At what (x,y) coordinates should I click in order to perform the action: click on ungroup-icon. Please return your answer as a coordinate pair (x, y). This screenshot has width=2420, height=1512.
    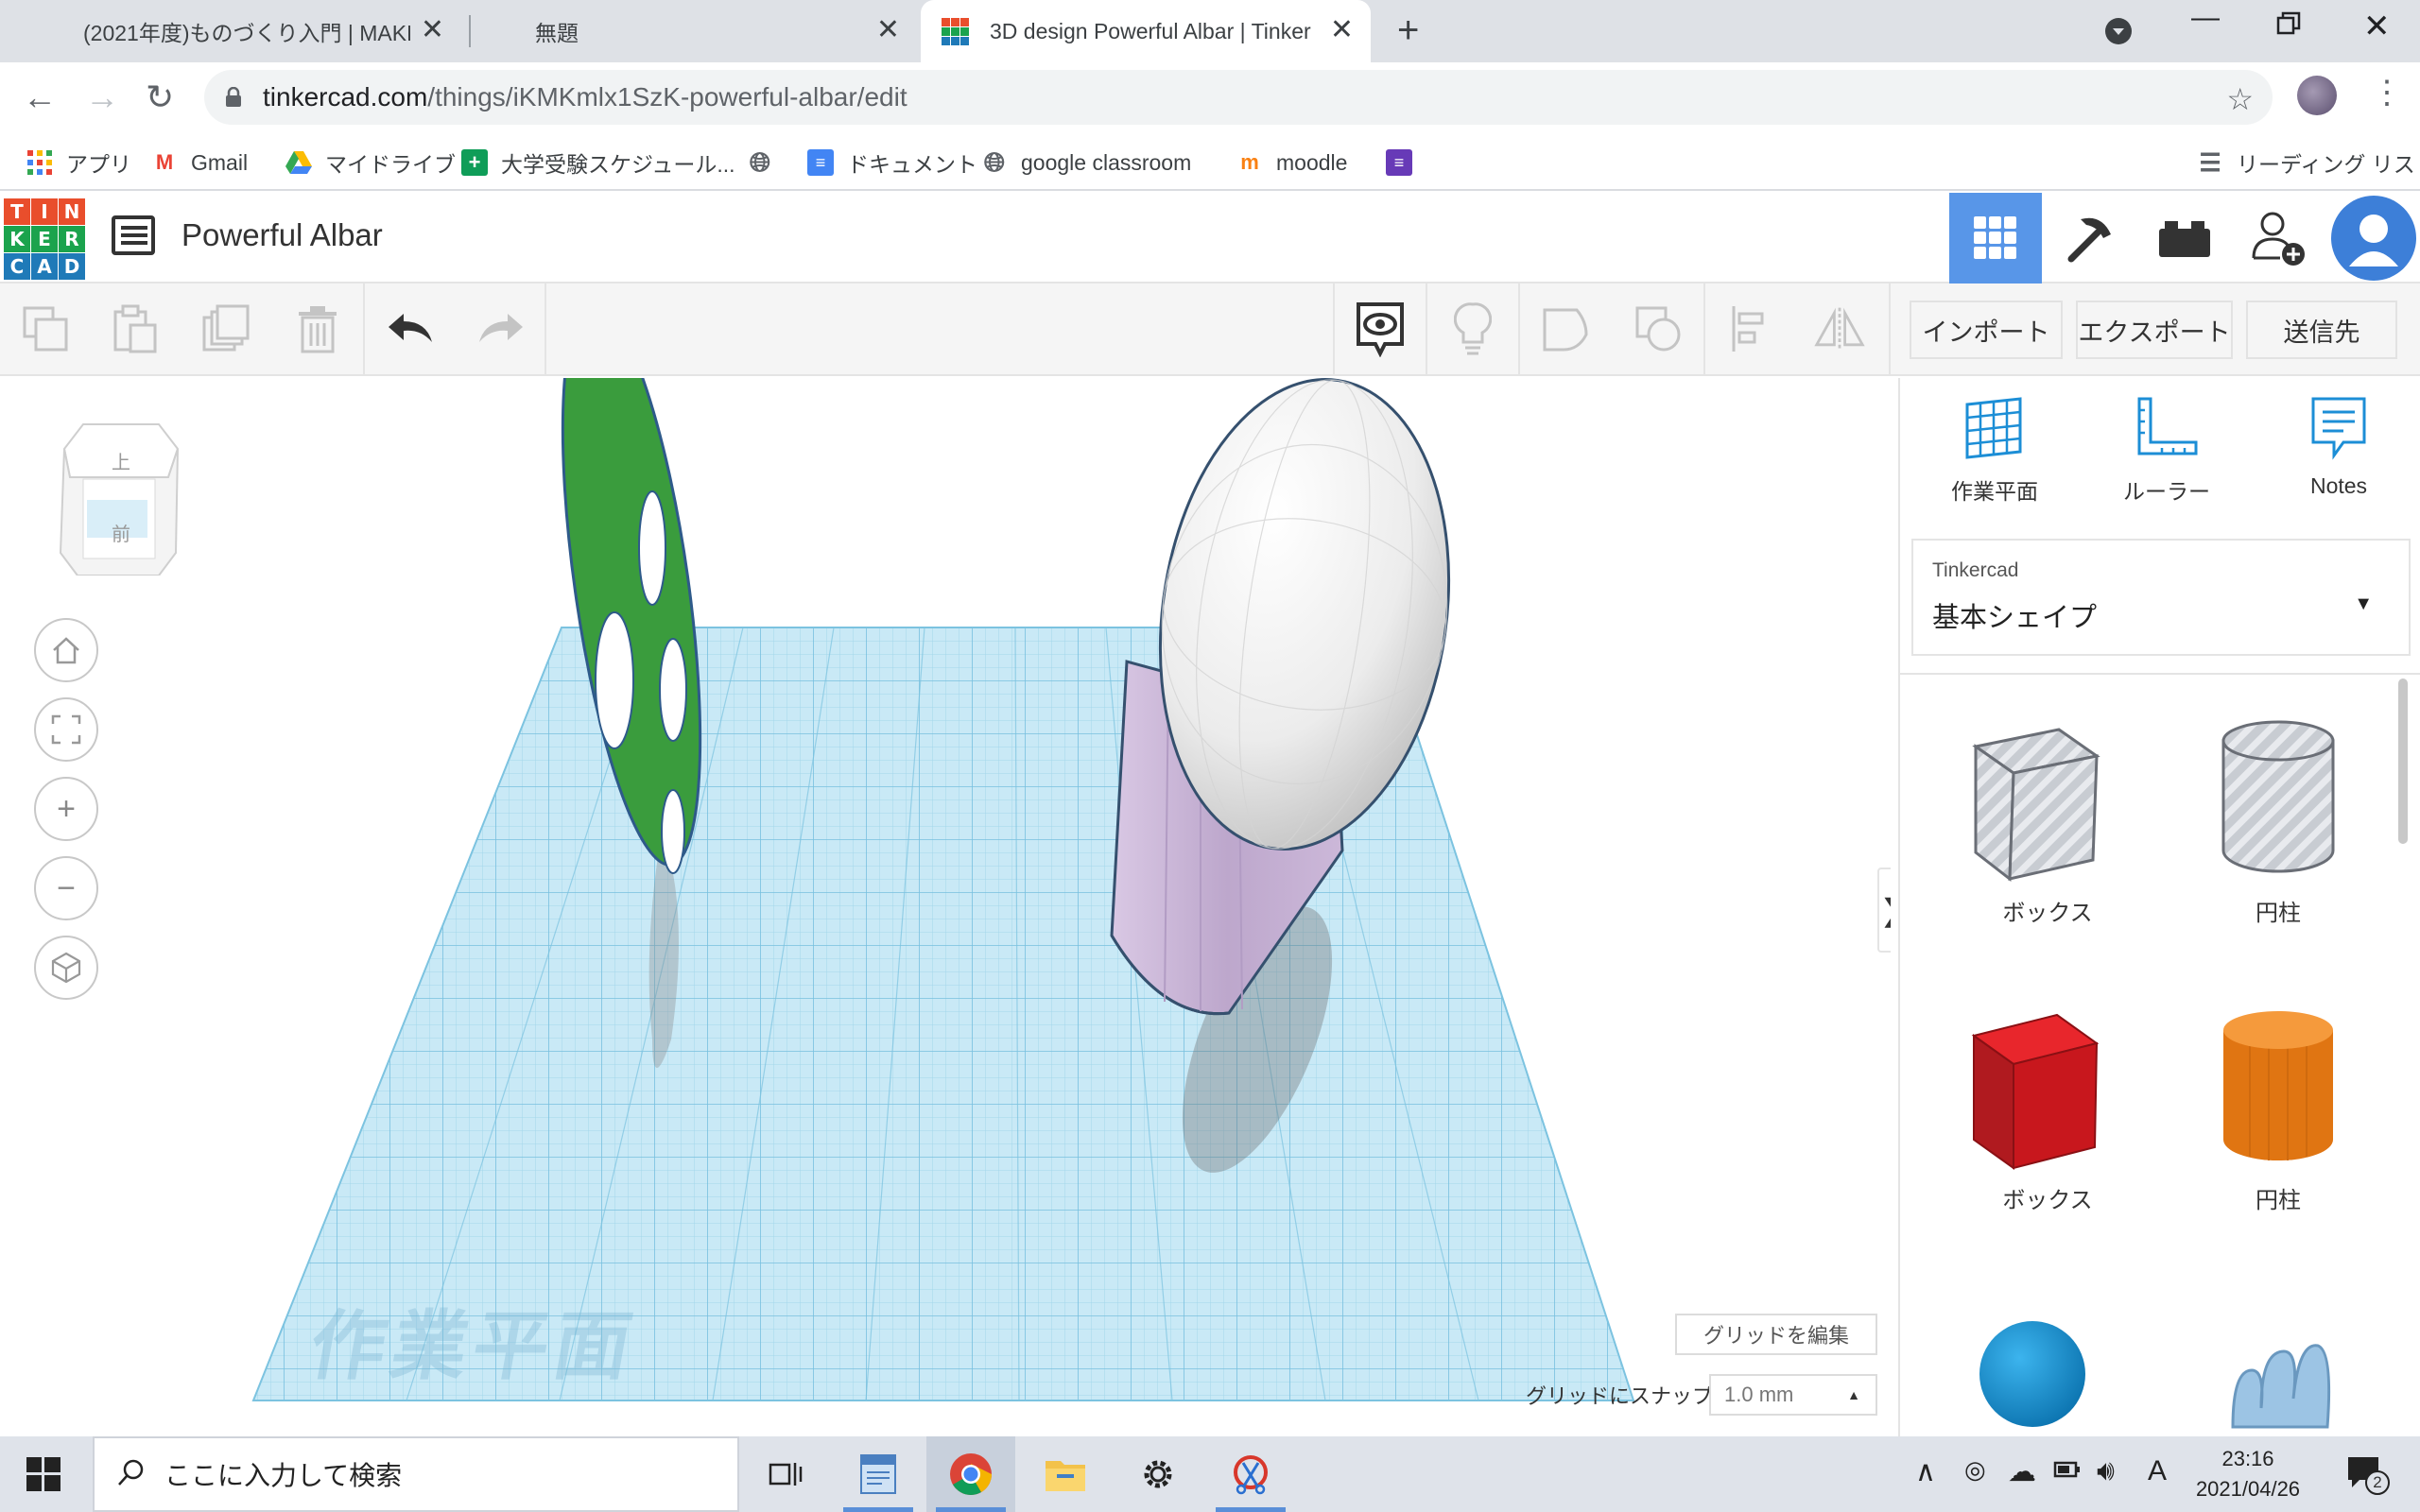
    Looking at the image, I should click on (1658, 328).